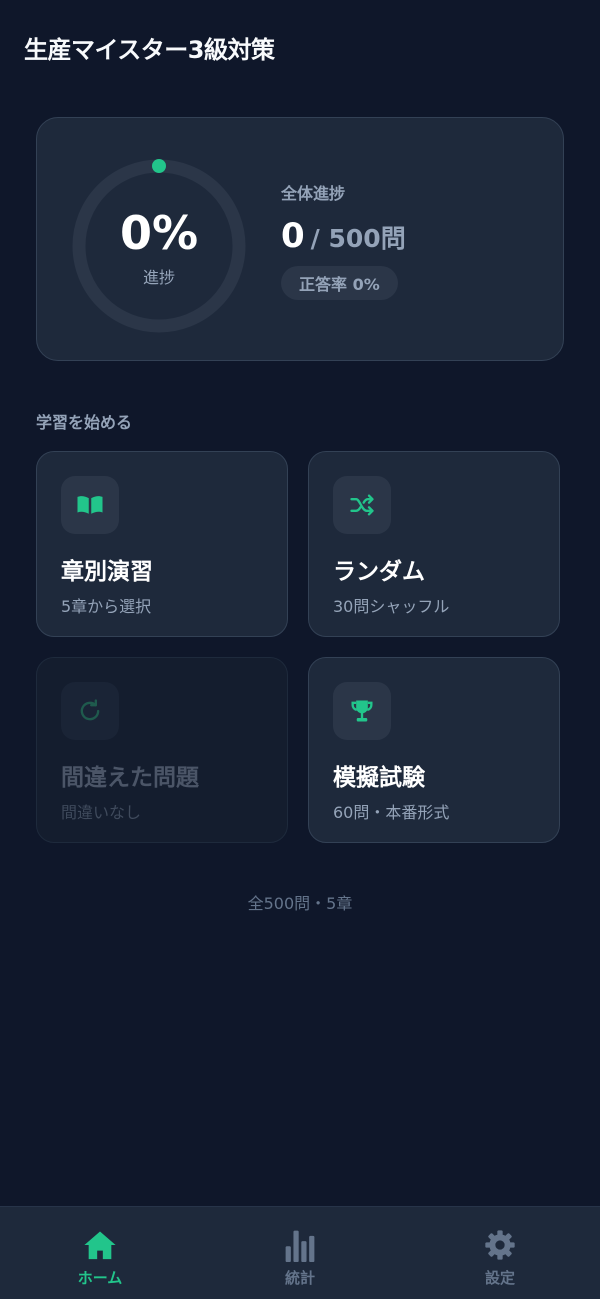  I want to click on bar-chart-icon, so click(300, 1245).